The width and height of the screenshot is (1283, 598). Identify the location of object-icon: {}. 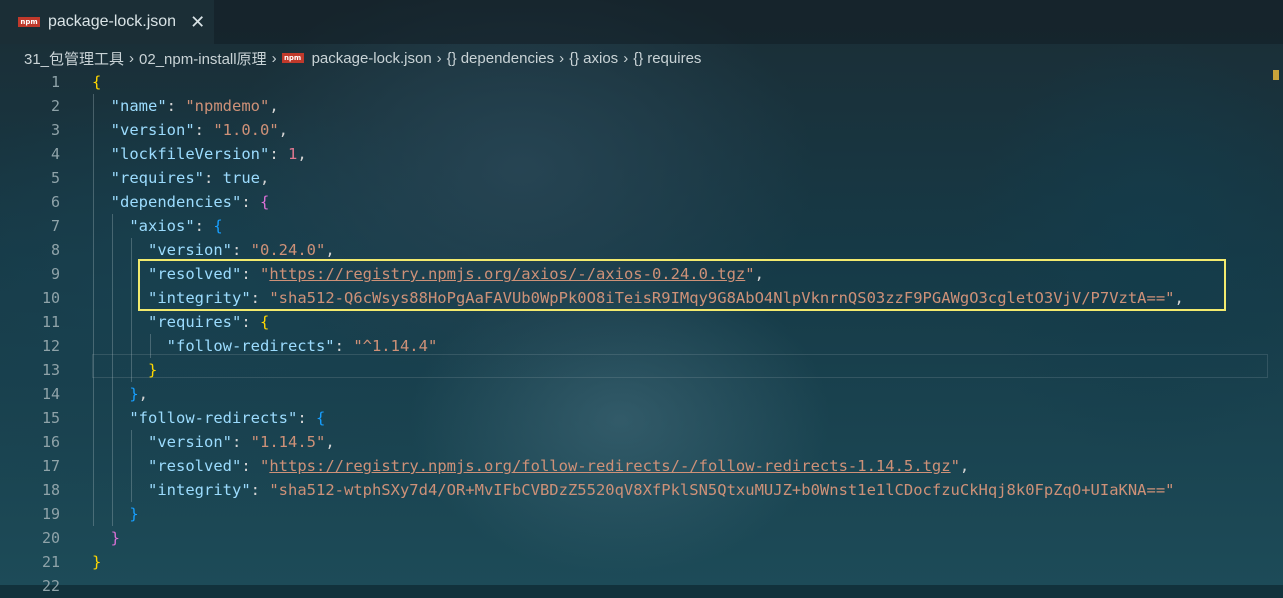
(451, 58).